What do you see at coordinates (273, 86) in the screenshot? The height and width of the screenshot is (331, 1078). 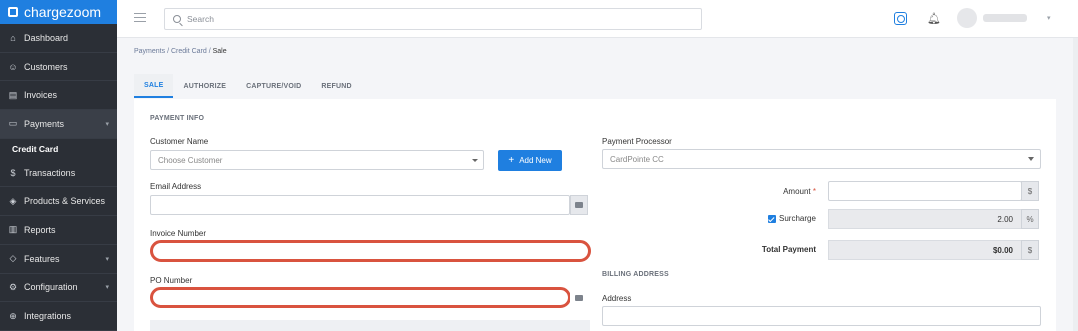 I see `tab-capture-void: CAPTURE/VOID` at bounding box center [273, 86].